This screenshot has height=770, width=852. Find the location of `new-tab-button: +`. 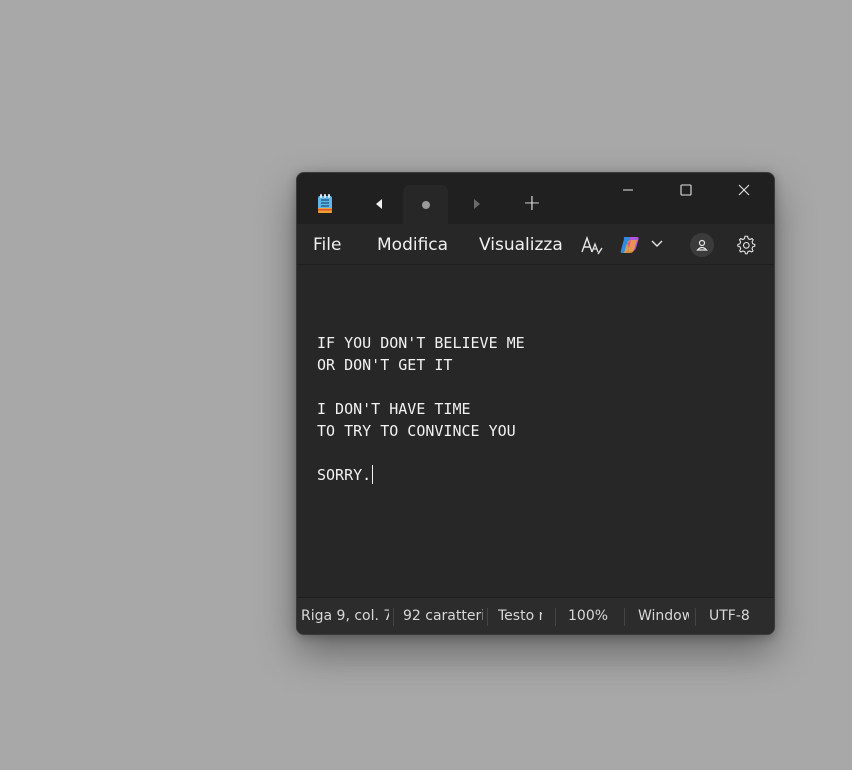

new-tab-button: + is located at coordinates (532, 204).